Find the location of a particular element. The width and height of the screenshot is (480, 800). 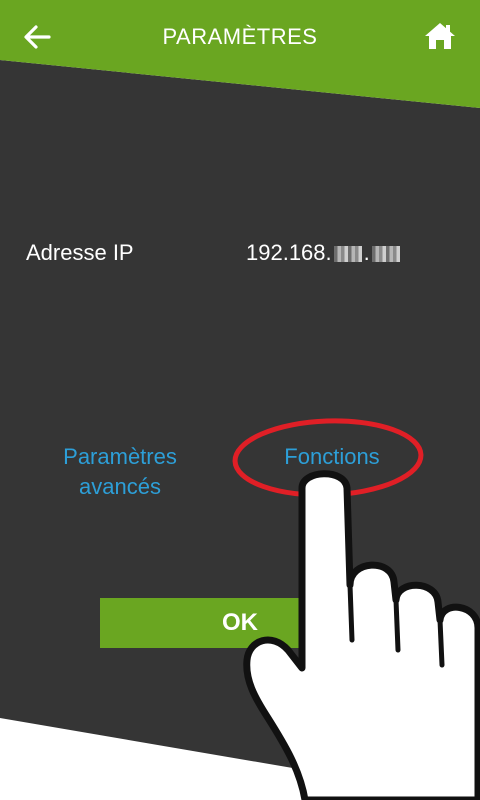

ip-address-label: Adresse IP is located at coordinates (80, 252).